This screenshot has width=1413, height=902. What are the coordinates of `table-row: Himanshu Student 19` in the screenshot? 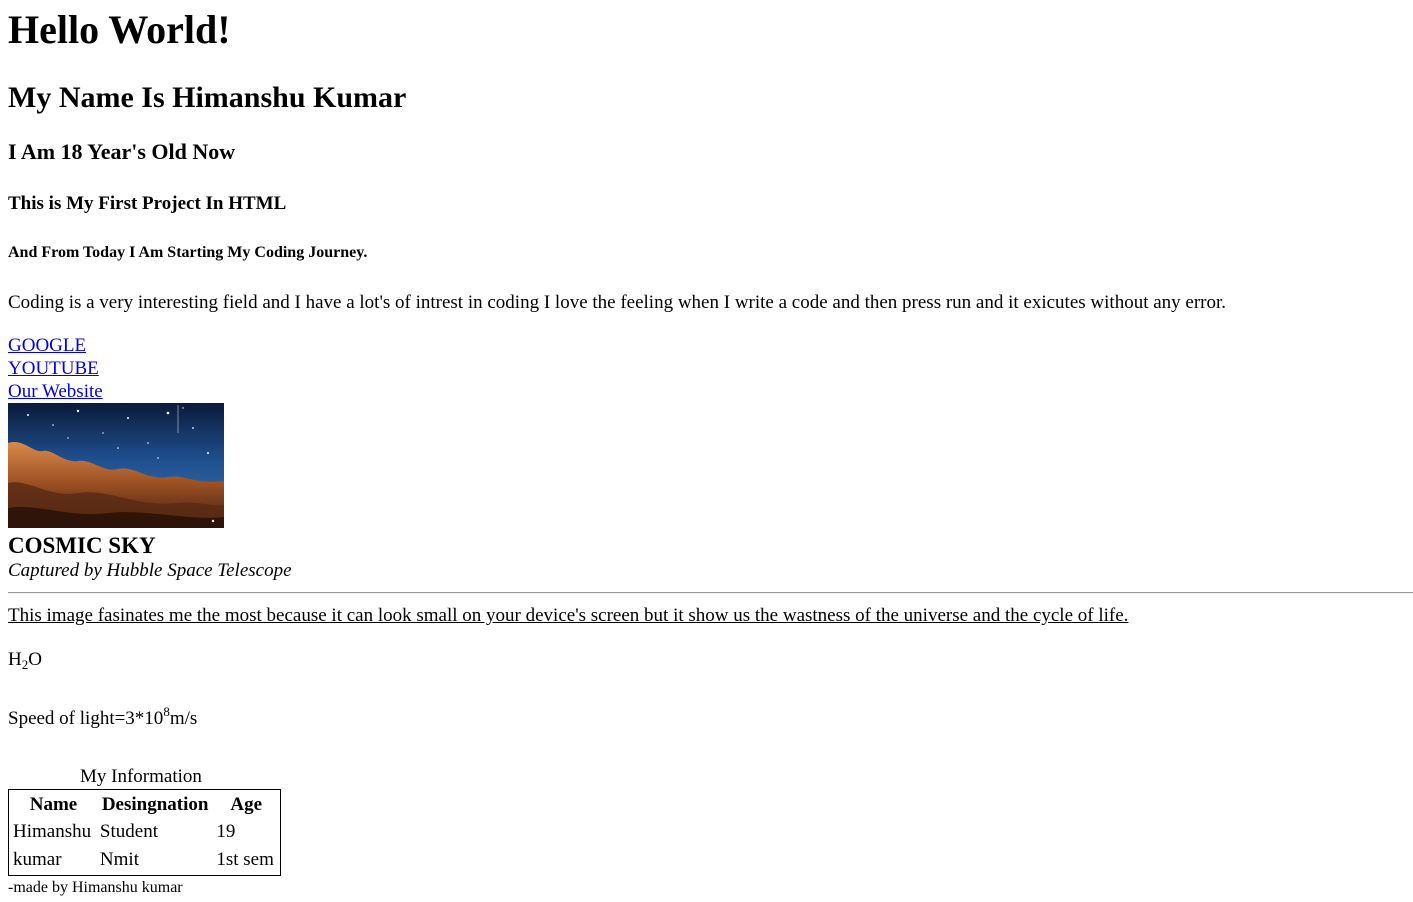 It's located at (144, 833).